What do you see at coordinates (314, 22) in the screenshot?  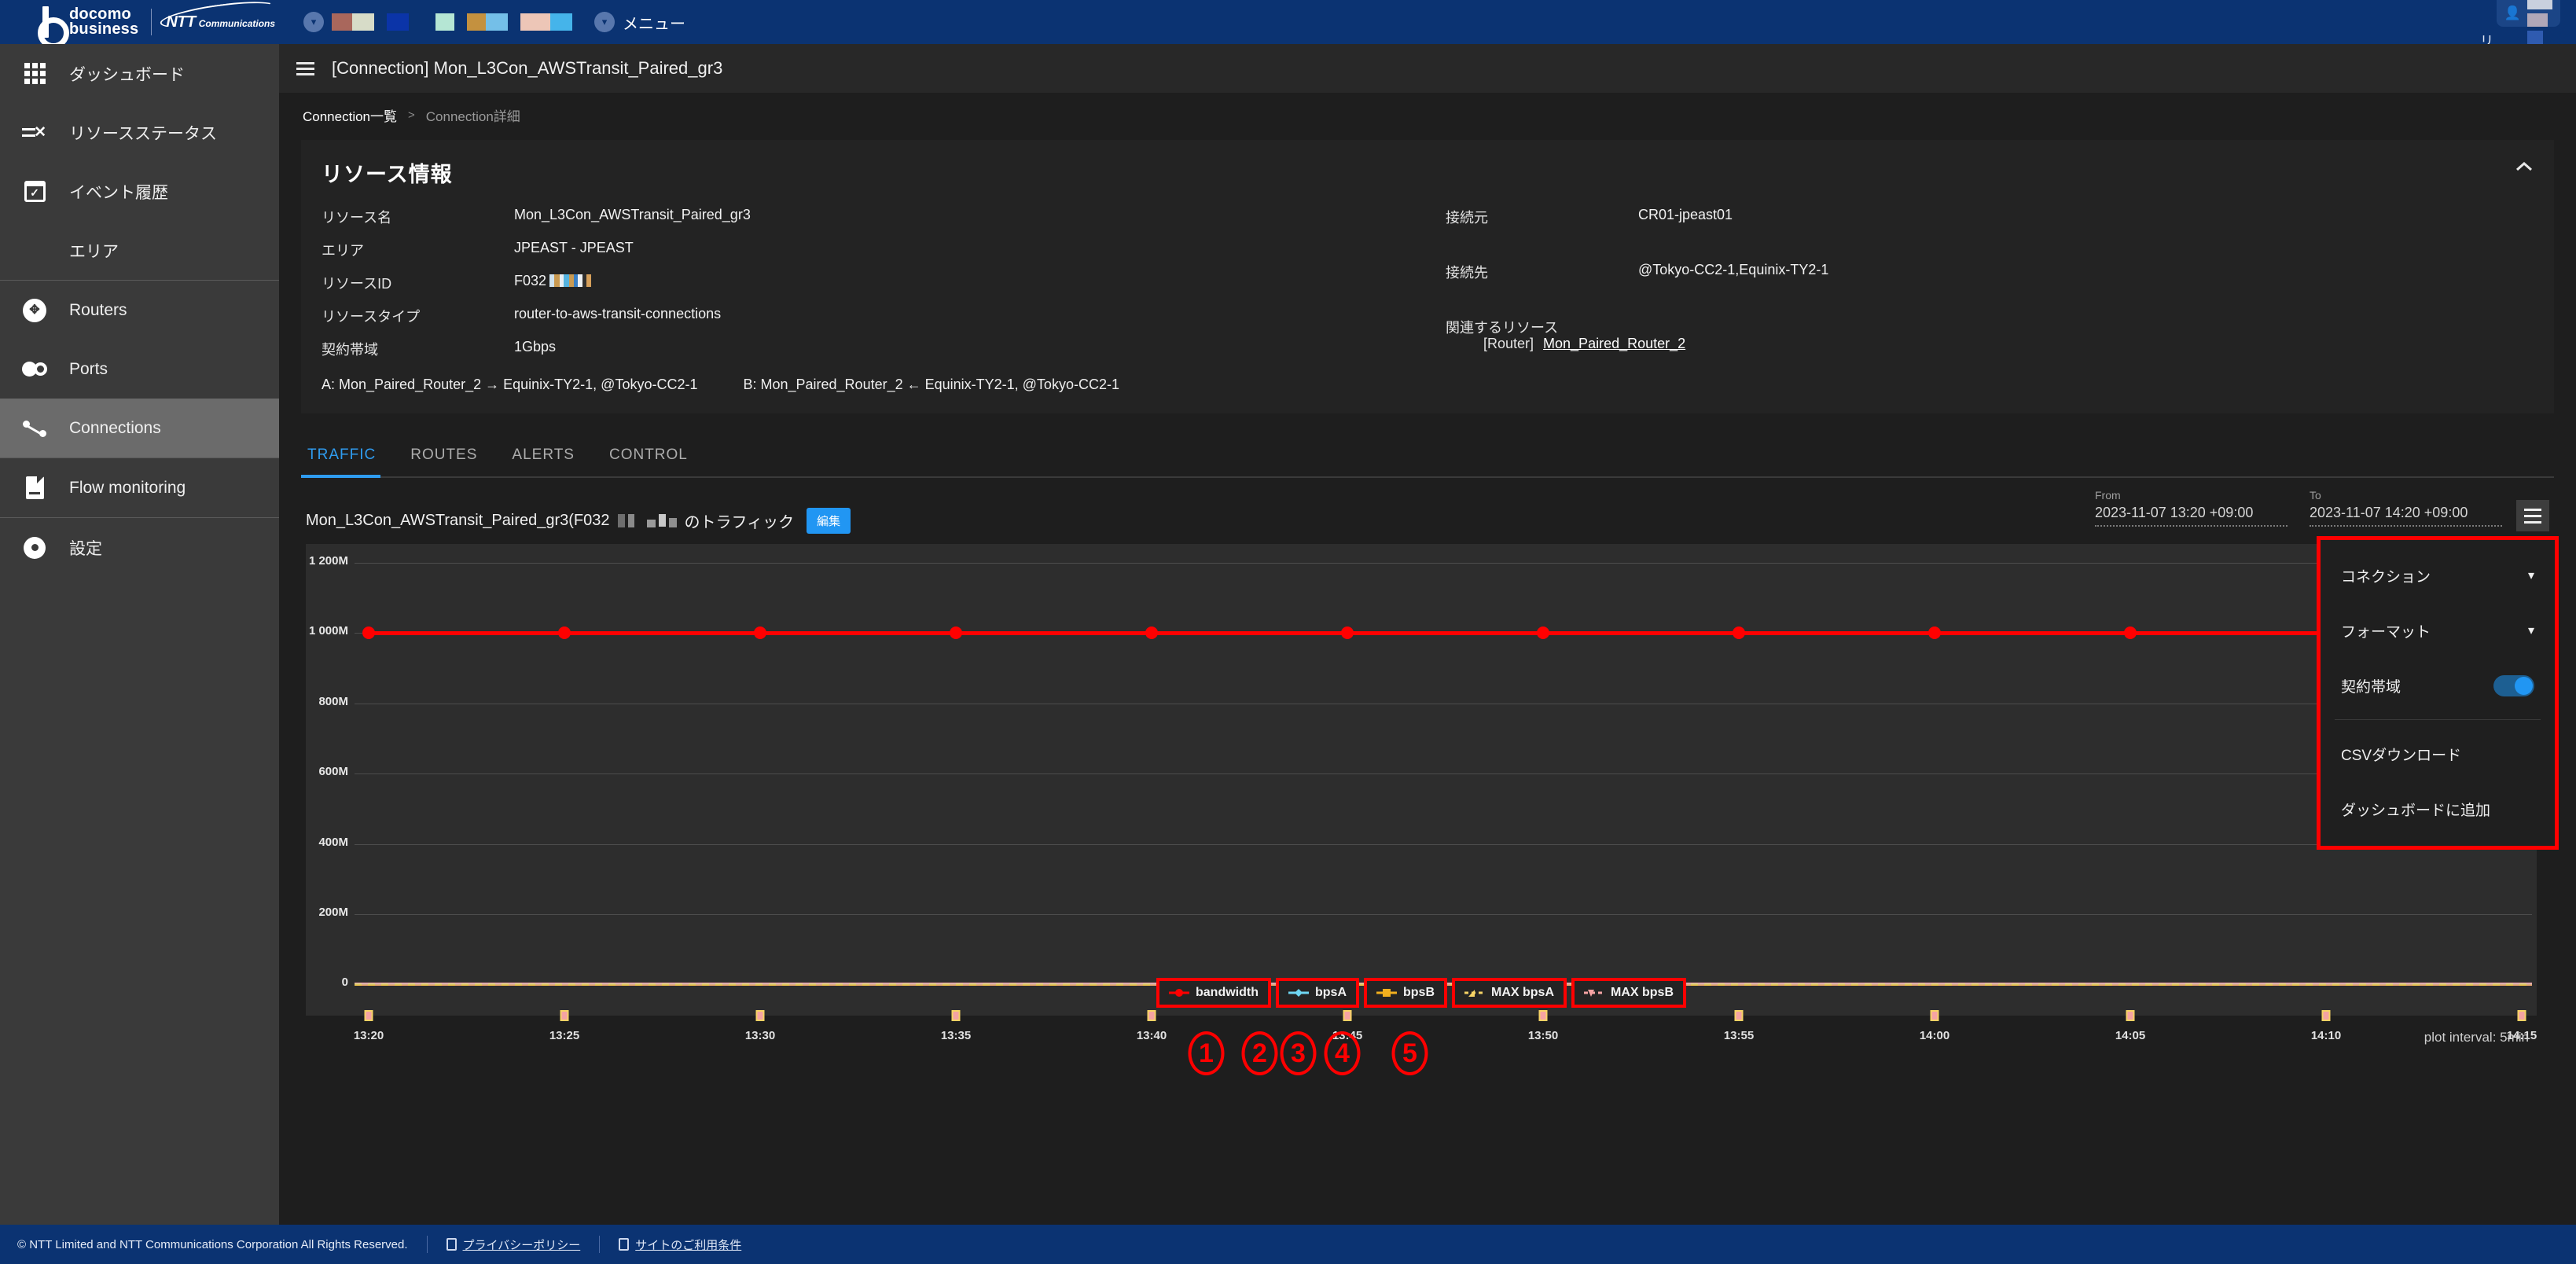 I see `org-chevron-down-icon: ▾` at bounding box center [314, 22].